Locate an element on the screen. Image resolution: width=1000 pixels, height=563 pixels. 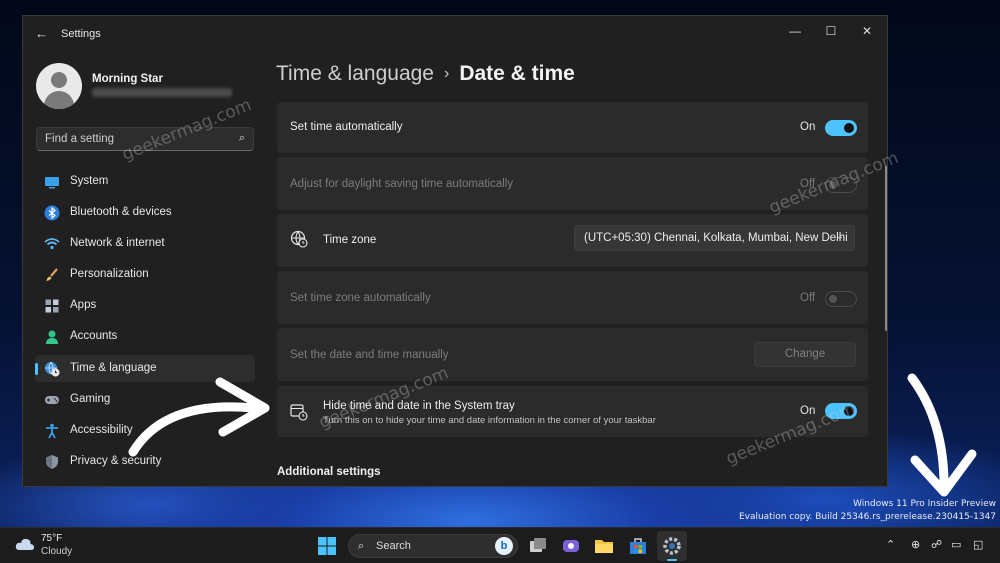
avatar is located at coordinates (59, 86).